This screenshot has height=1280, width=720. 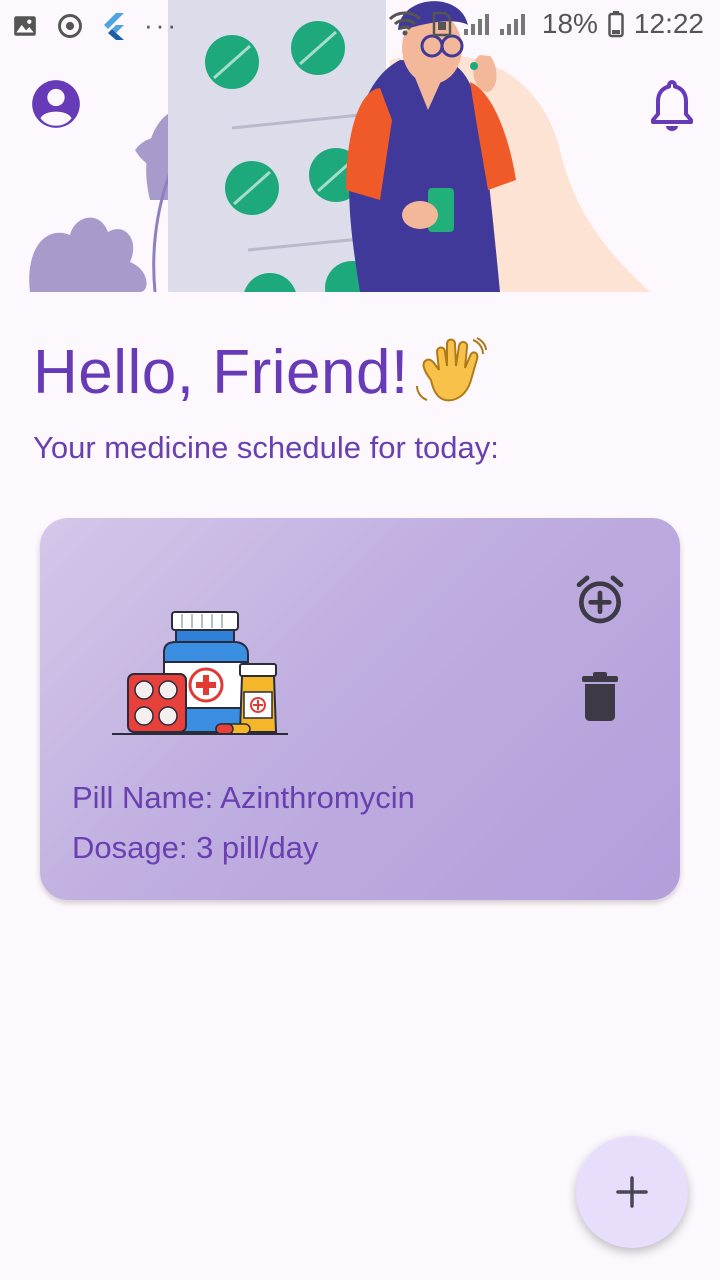 I want to click on page-title: Hello, Friend!, so click(x=260, y=372).